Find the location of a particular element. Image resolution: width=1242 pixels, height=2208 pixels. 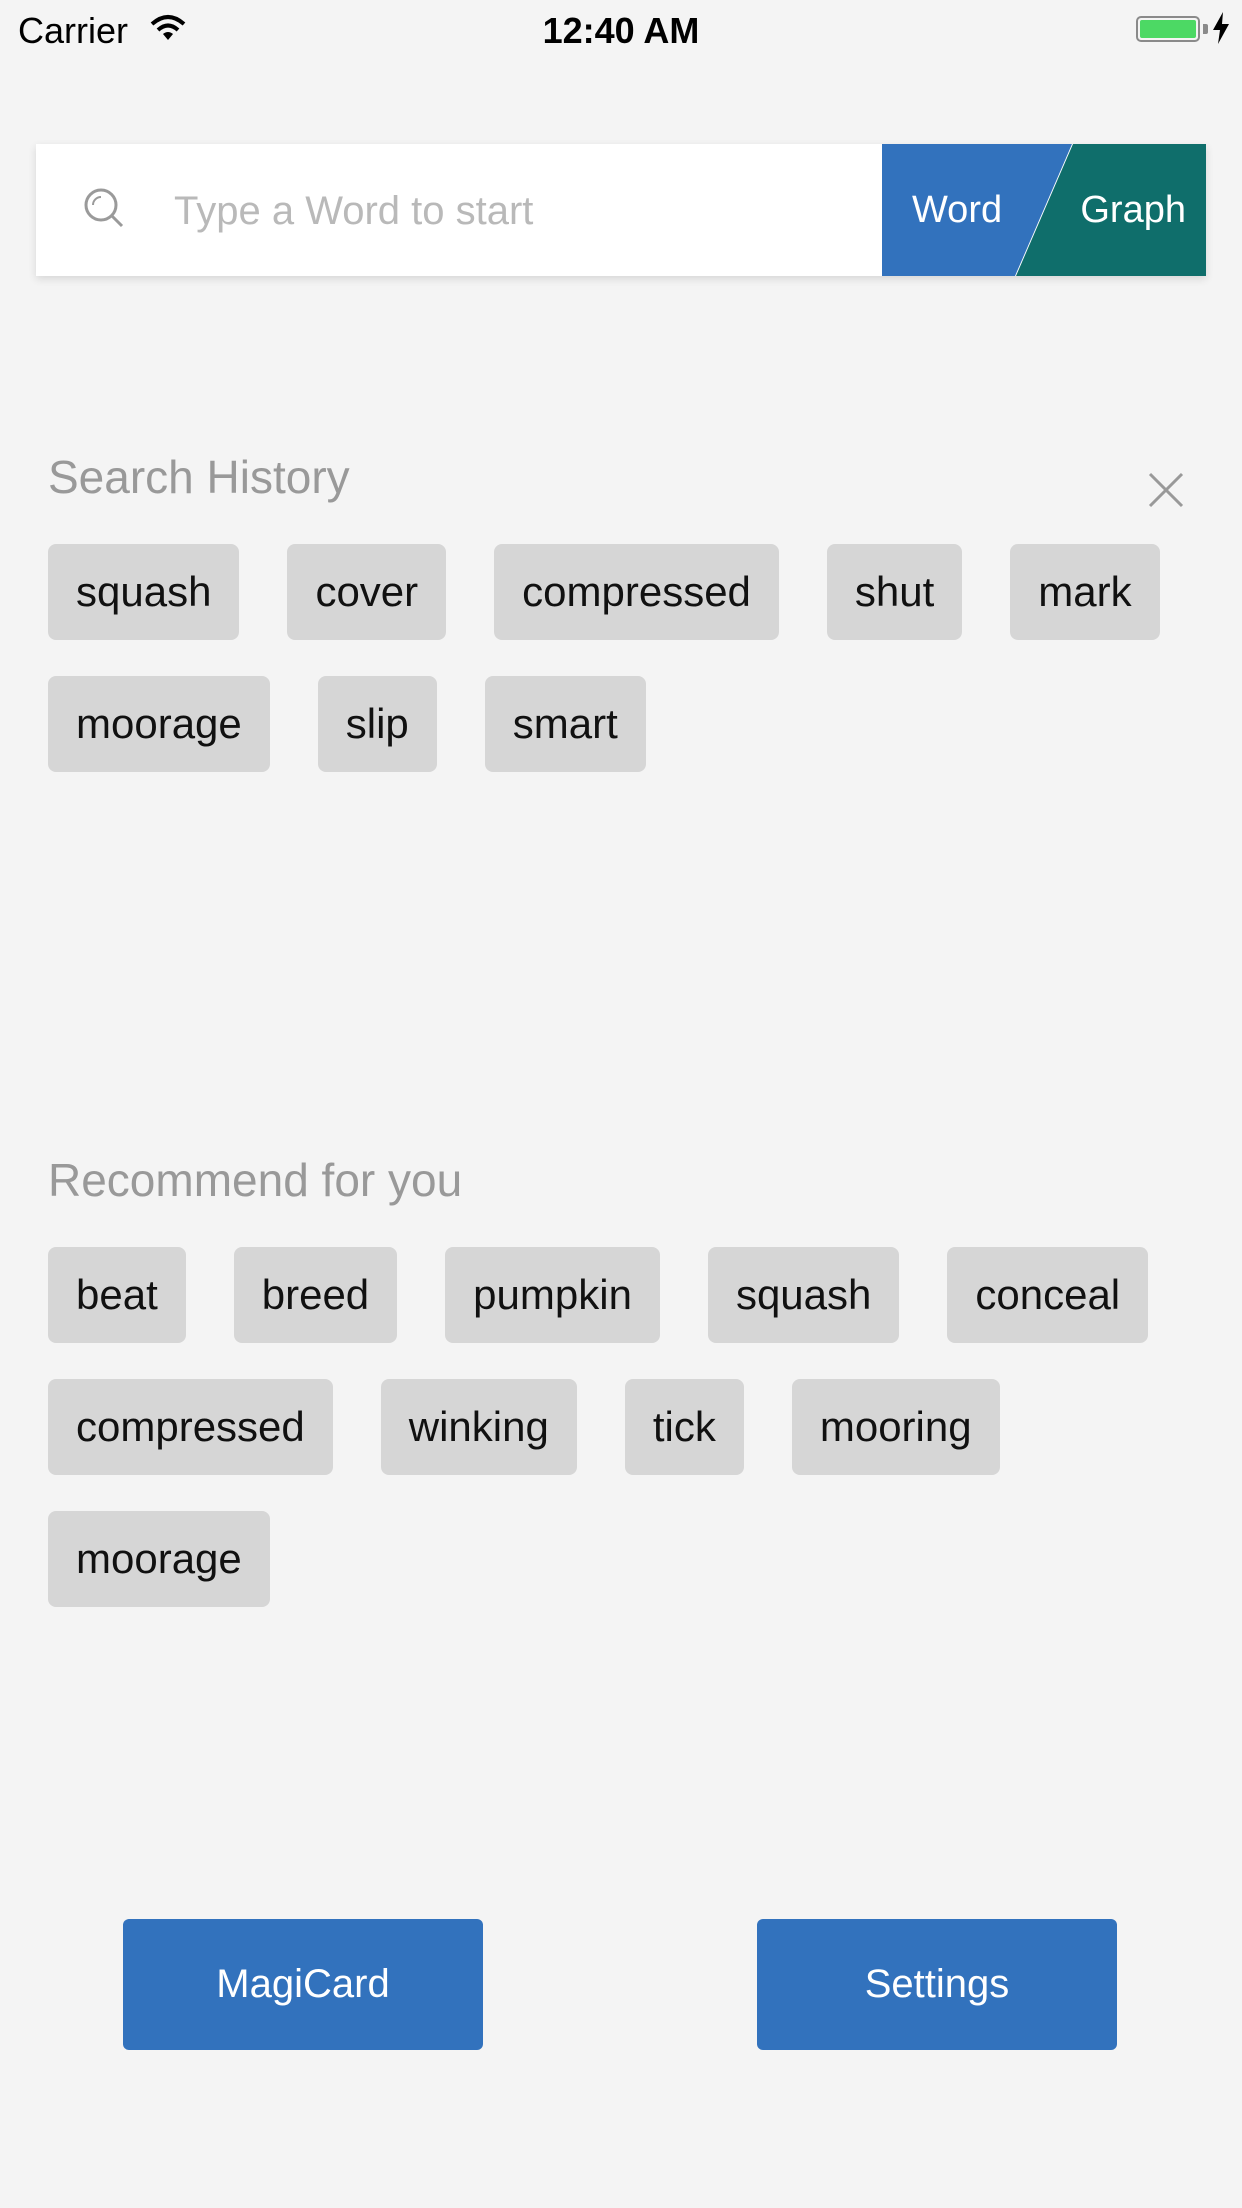

status-time: 12:40 AM is located at coordinates (621, 30).